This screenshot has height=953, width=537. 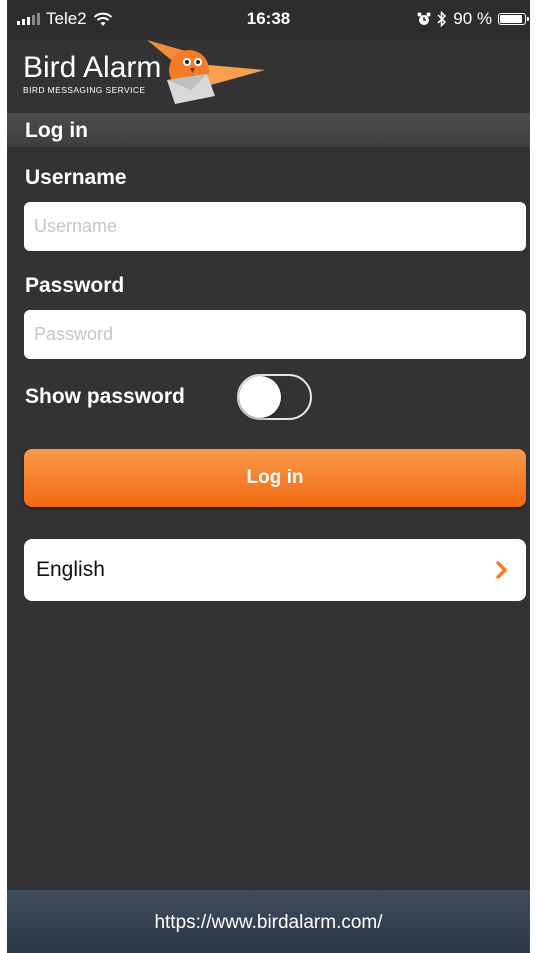 I want to click on footer-url: https://www.birdalarm.com/, so click(x=268, y=923).